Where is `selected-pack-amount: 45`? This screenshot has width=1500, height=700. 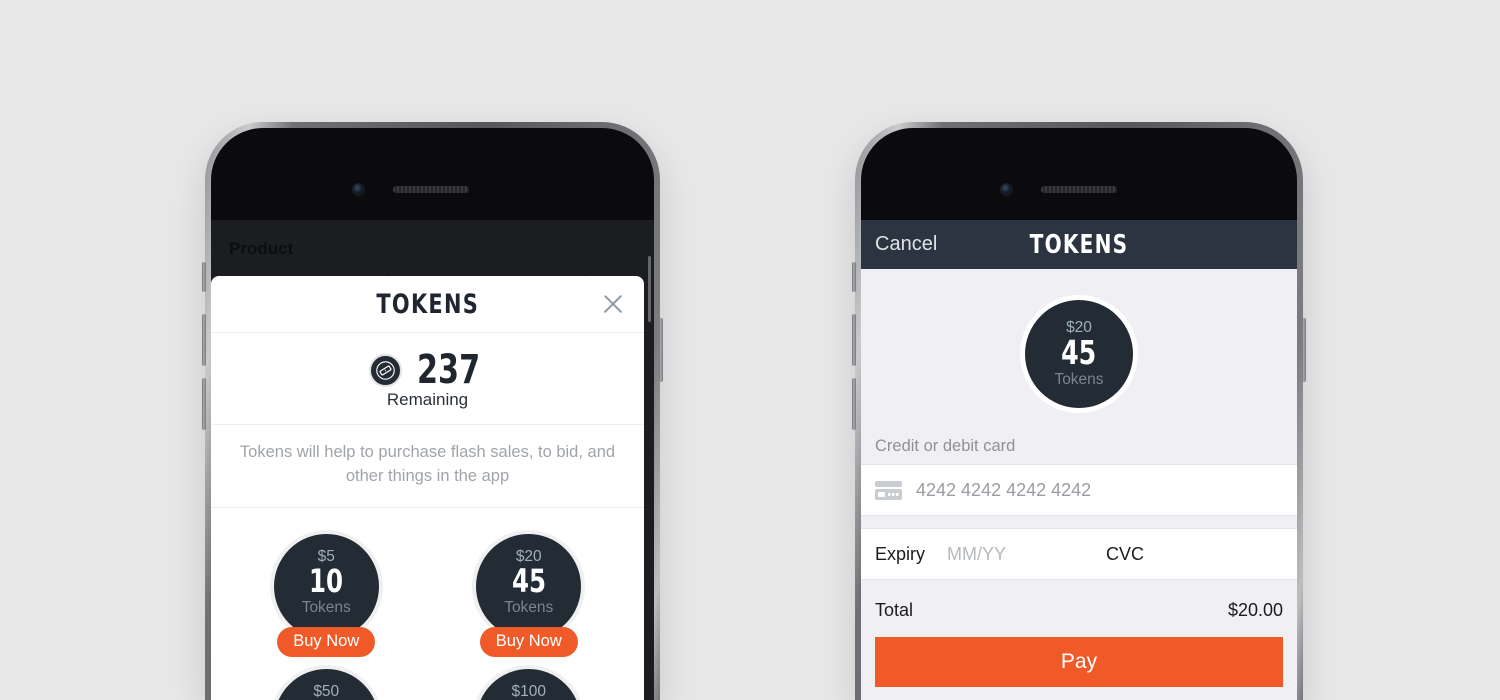
selected-pack-amount: 45 is located at coordinates (1079, 353).